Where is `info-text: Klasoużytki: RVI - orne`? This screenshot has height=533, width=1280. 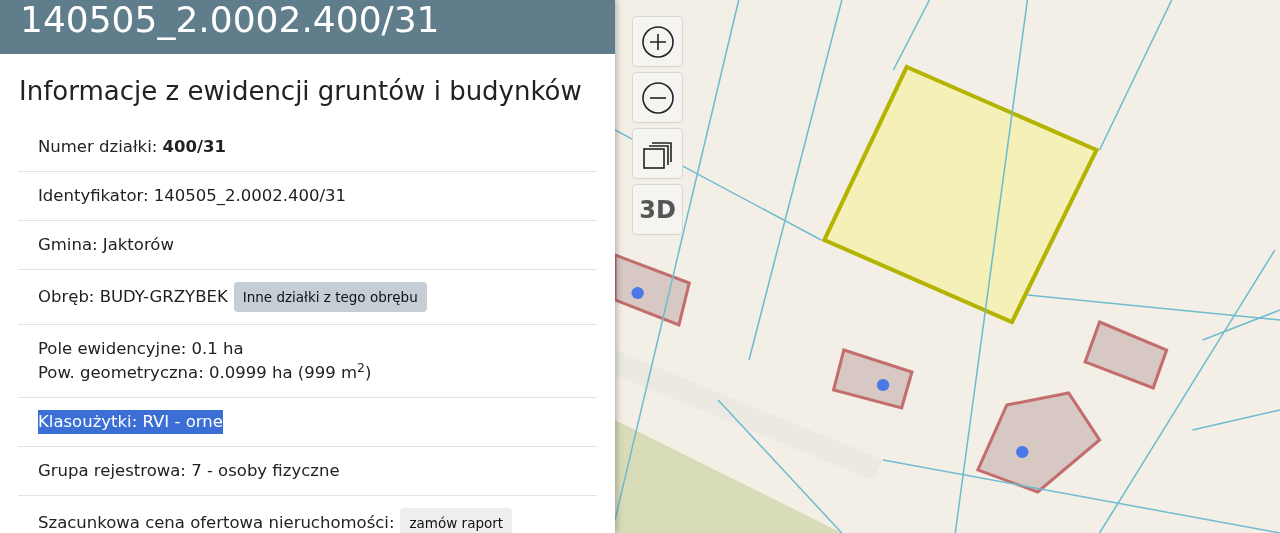 info-text: Klasoużytki: RVI - orne is located at coordinates (130, 422).